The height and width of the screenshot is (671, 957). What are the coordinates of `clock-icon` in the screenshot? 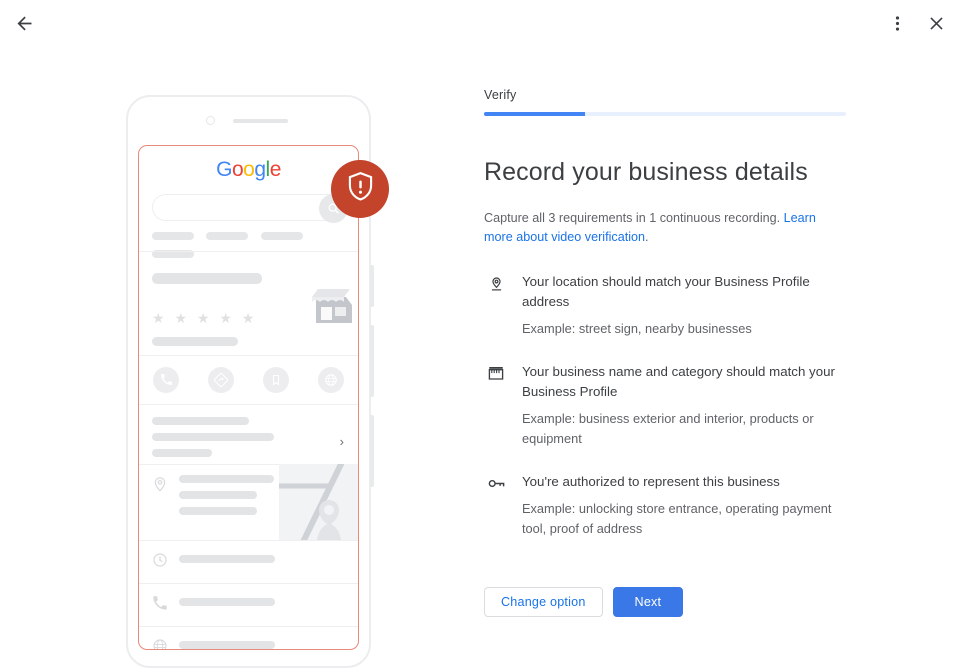 It's located at (160, 562).